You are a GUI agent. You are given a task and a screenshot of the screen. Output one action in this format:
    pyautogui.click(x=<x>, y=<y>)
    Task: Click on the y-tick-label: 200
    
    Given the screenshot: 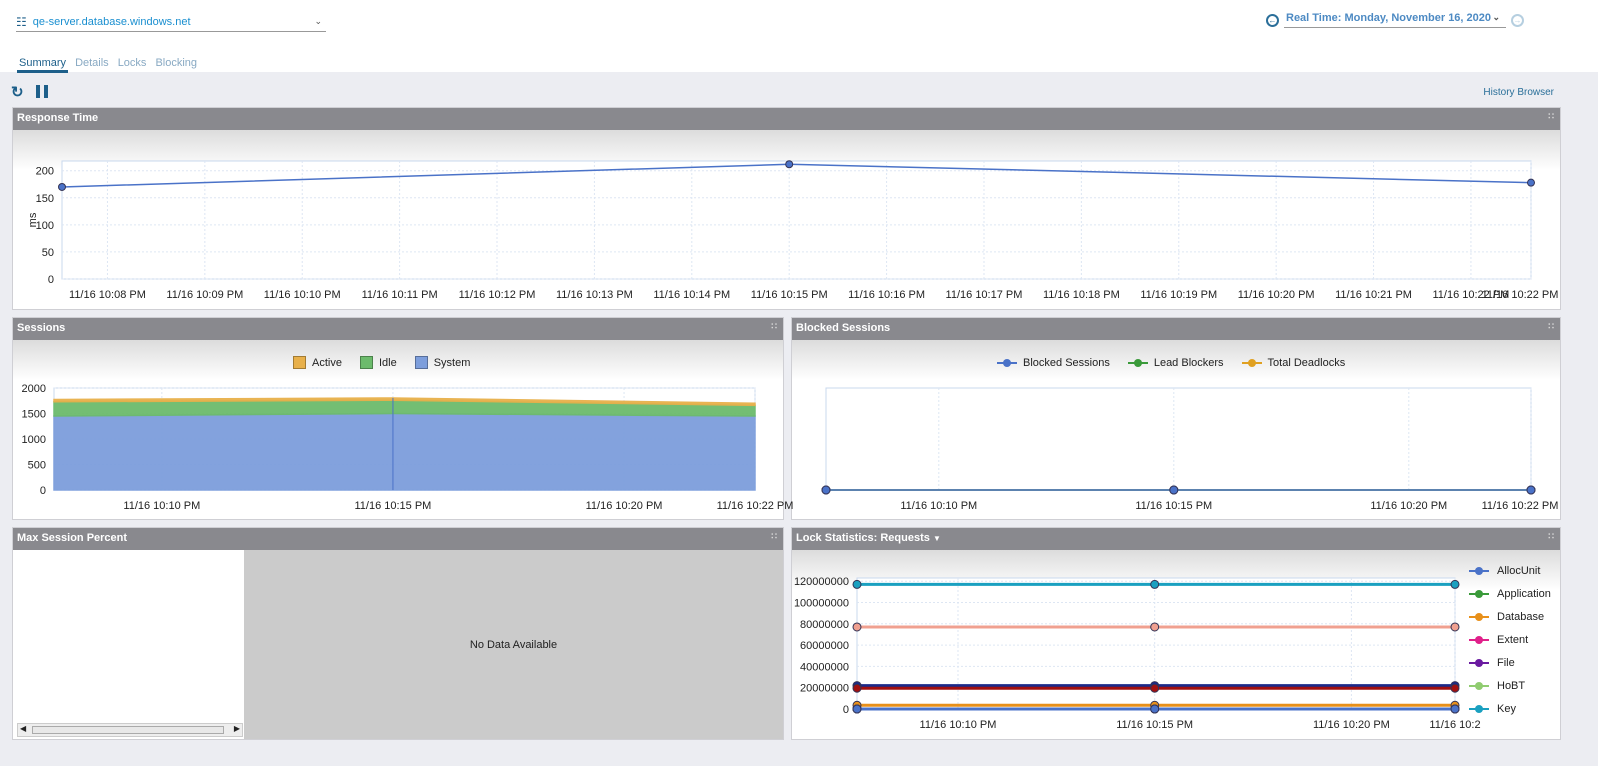 What is the action you would take?
    pyautogui.click(x=45, y=172)
    